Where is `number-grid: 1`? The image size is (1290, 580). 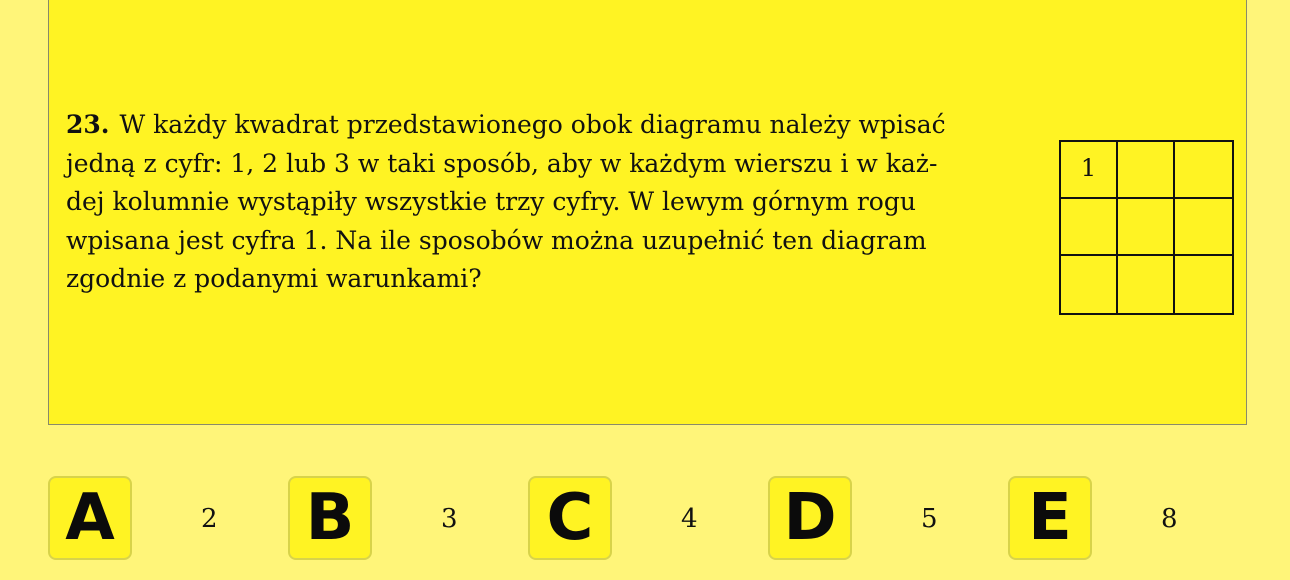 number-grid: 1 is located at coordinates (1146, 227).